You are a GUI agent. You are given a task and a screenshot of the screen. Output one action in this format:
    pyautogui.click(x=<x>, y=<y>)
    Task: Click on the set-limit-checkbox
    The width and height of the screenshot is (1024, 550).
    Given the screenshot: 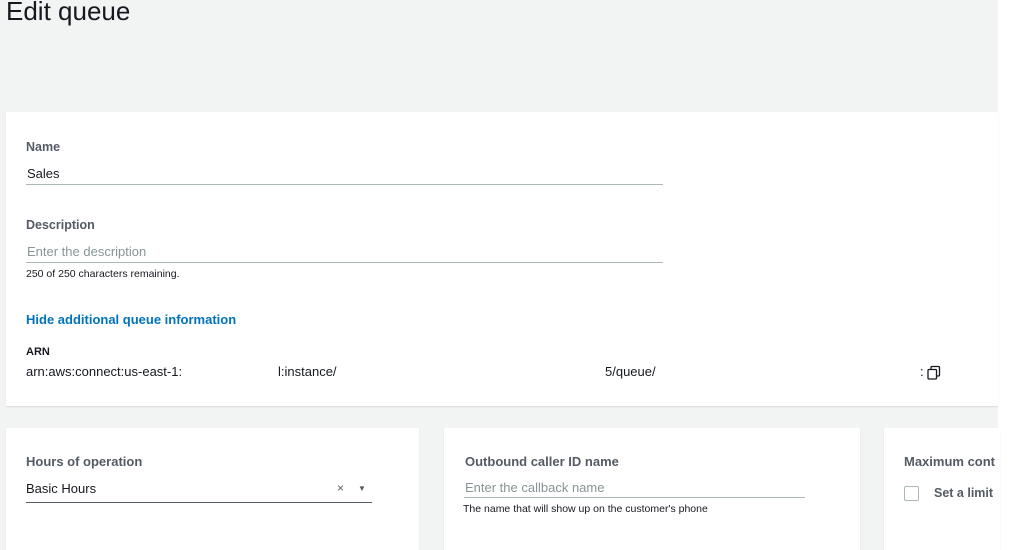 What is the action you would take?
    pyautogui.click(x=911, y=493)
    